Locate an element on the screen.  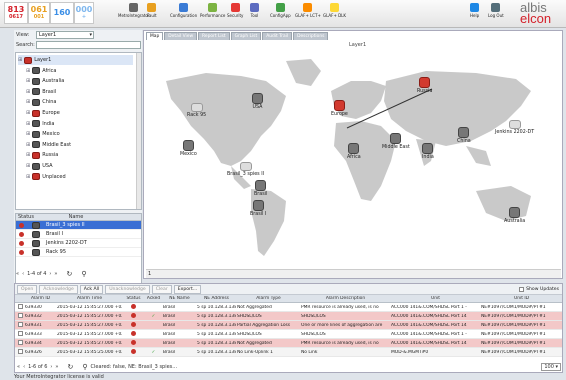
map-node: Mexico is located at coordinates (188, 148).